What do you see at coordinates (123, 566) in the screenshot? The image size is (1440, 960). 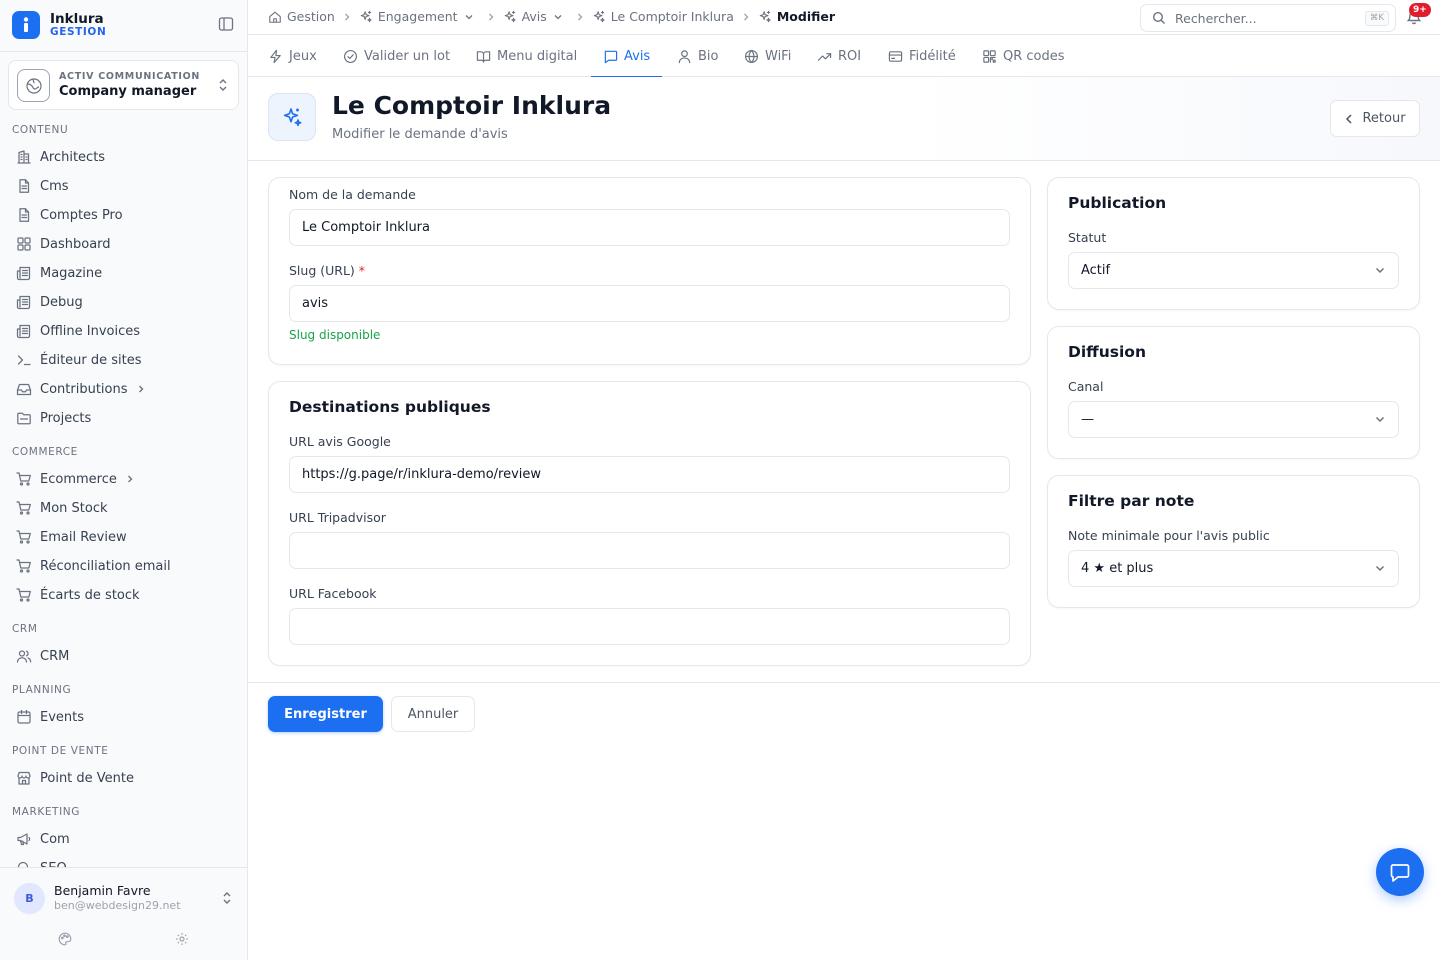 I see `sidebar-item-reconciliation-email: Réconciliation email` at bounding box center [123, 566].